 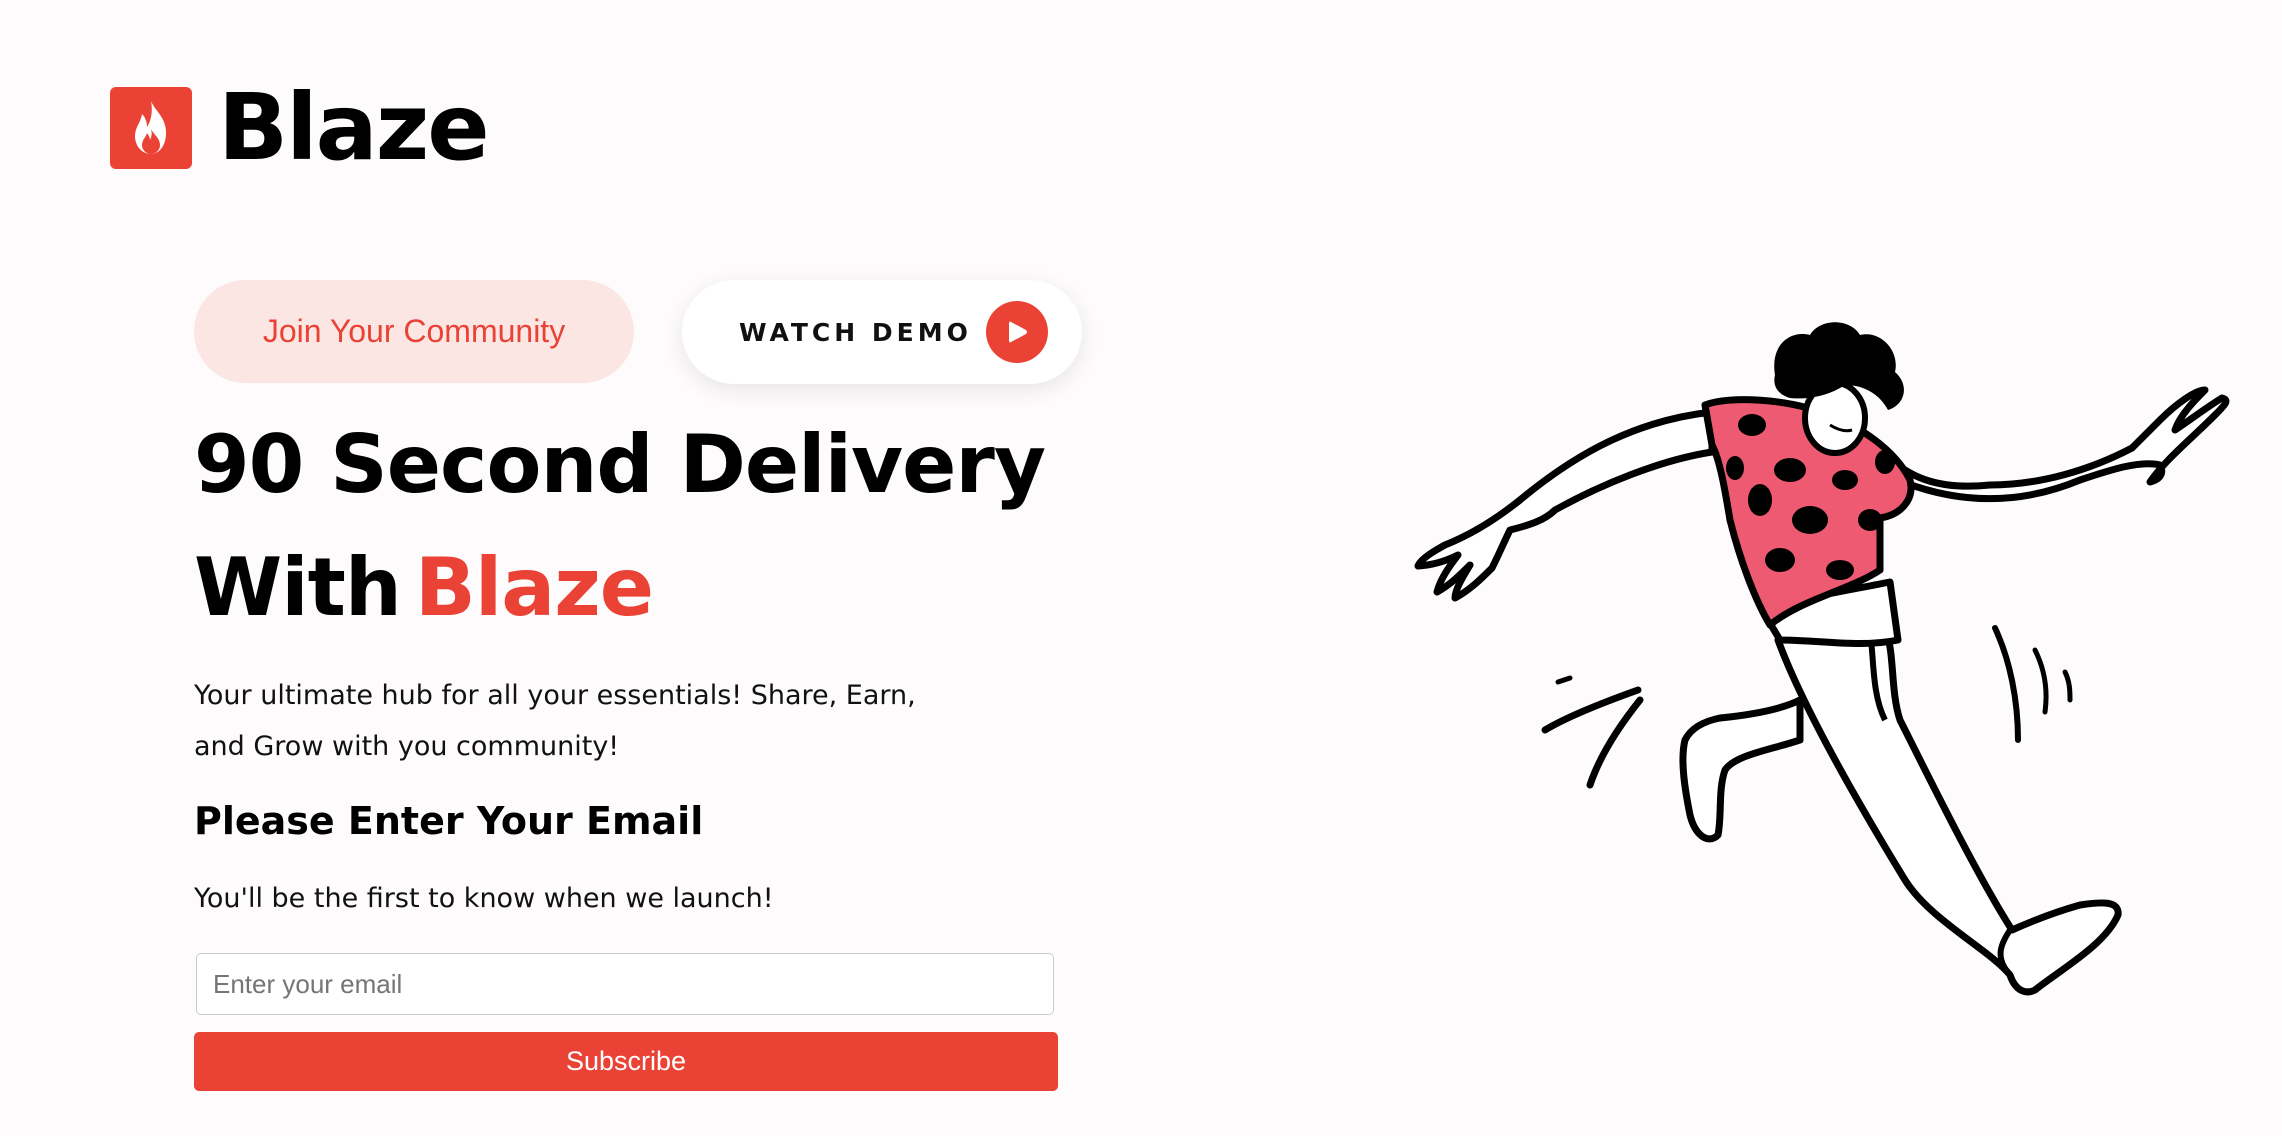 I want to click on watch-demo-button: WATCH DEMO, so click(x=882, y=332).